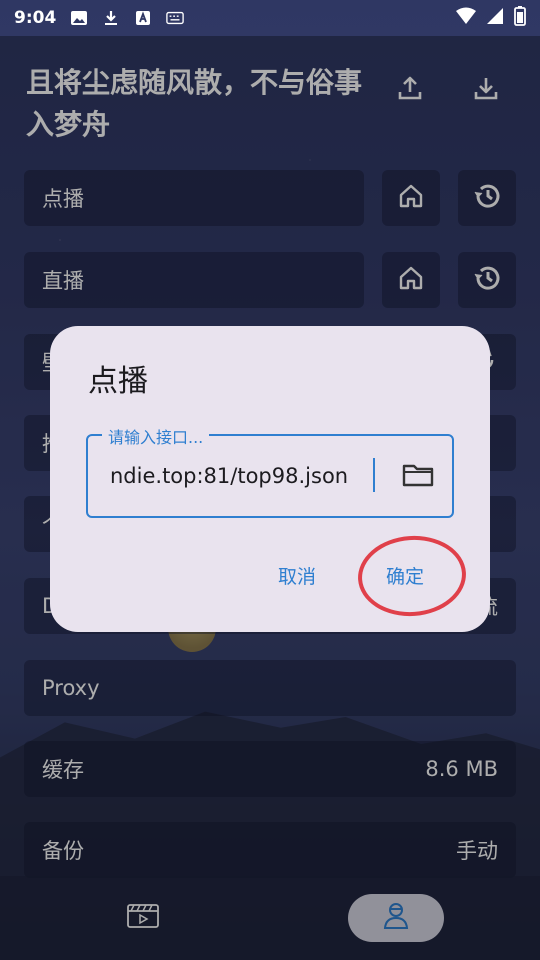 The height and width of the screenshot is (960, 540). I want to click on folder-icon, so click(418, 477).